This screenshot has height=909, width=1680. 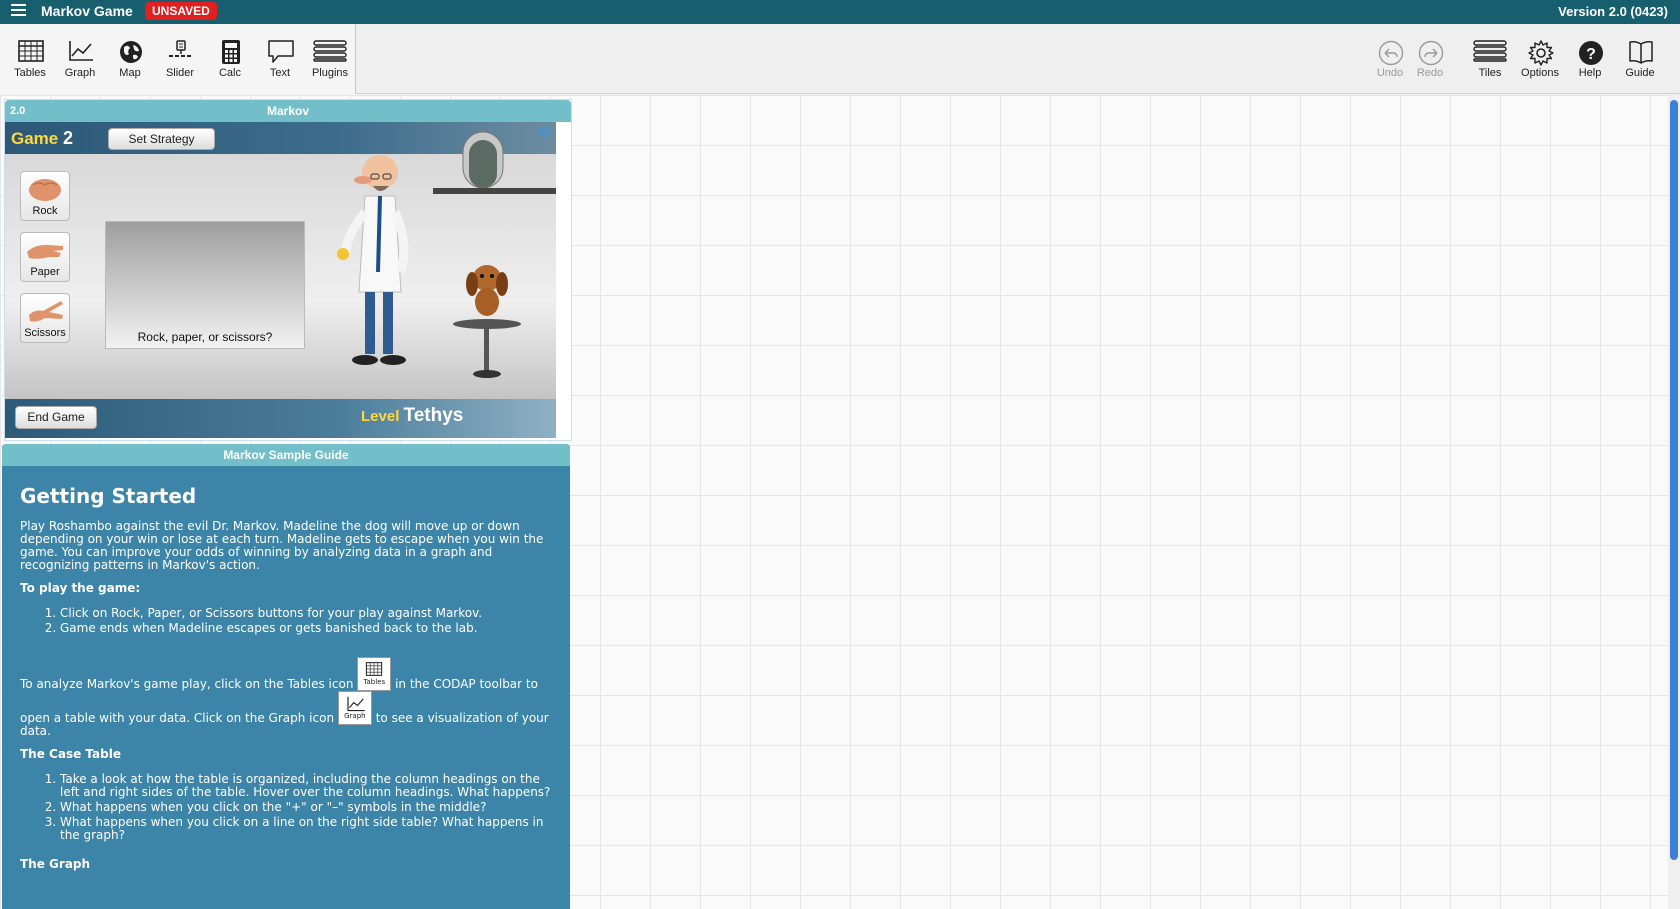 I want to click on escape-door-illustration, so click(x=494, y=163).